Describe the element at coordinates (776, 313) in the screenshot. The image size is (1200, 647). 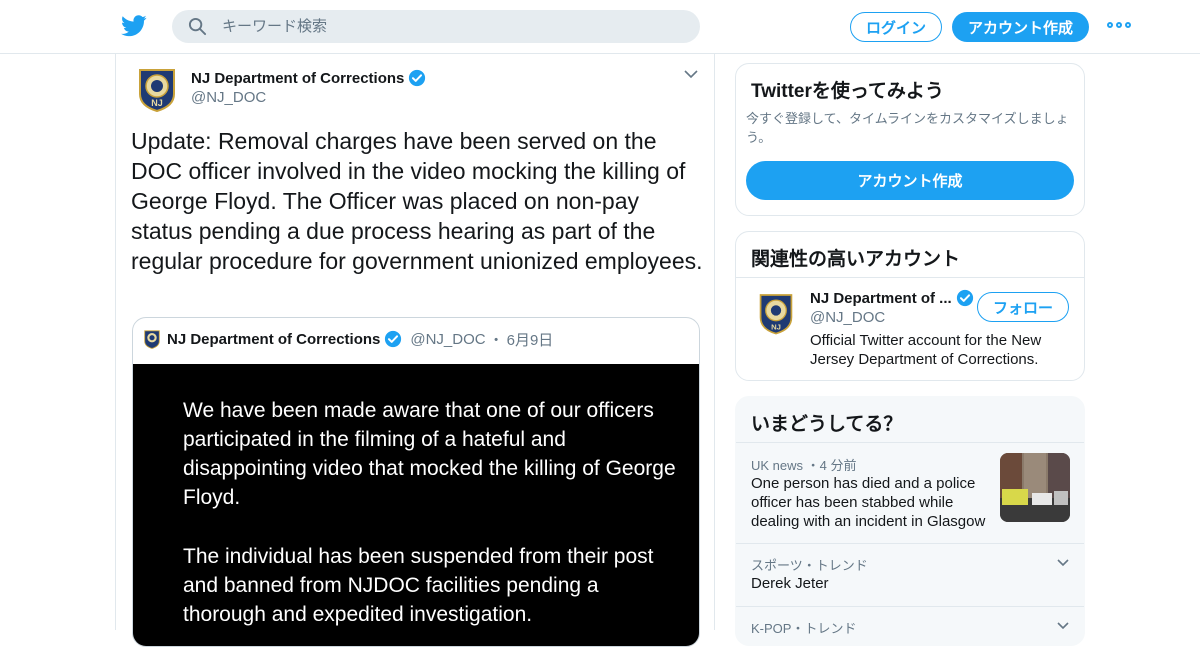
I see `account-avatar: NJ` at that location.